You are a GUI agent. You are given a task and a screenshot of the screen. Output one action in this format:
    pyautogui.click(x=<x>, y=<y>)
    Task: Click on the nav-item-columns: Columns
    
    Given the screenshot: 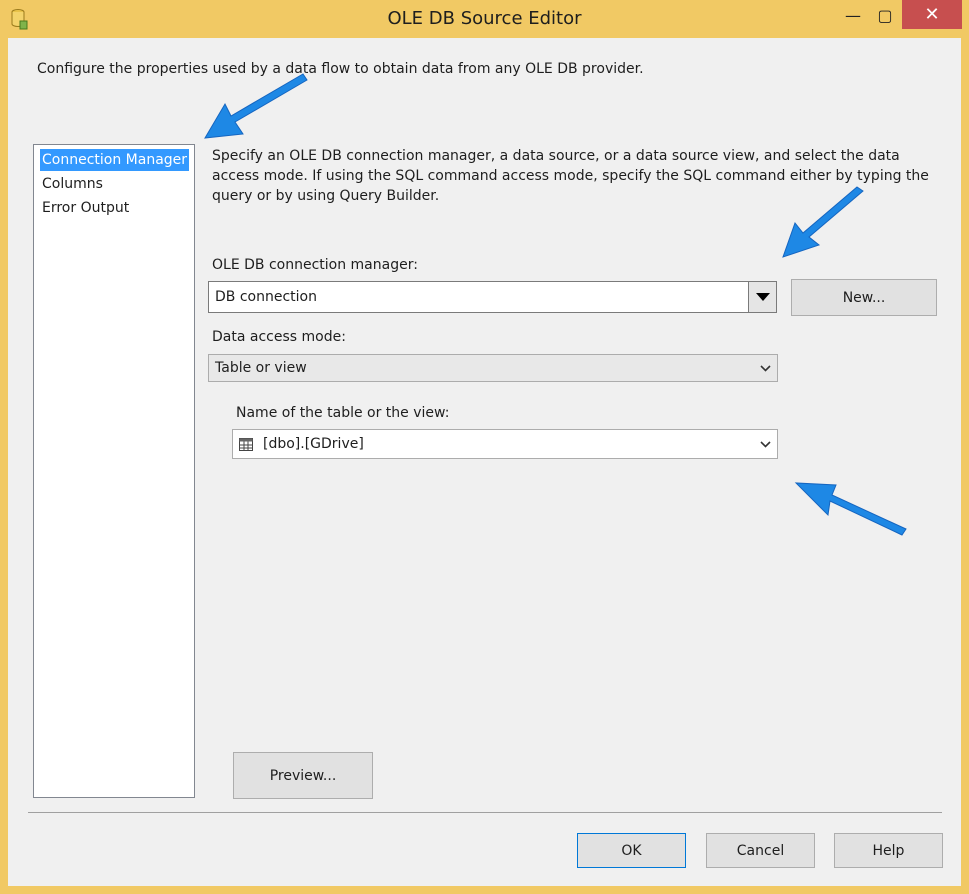 What is the action you would take?
    pyautogui.click(x=72, y=184)
    